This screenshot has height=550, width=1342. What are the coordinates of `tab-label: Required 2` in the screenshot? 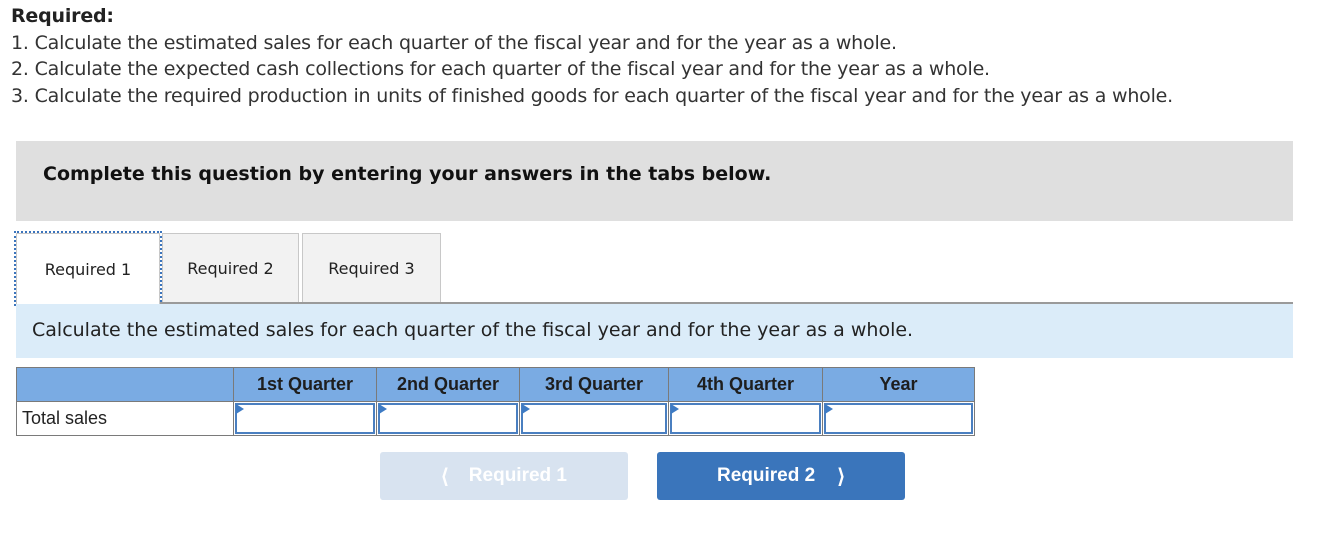 It's located at (230, 268).